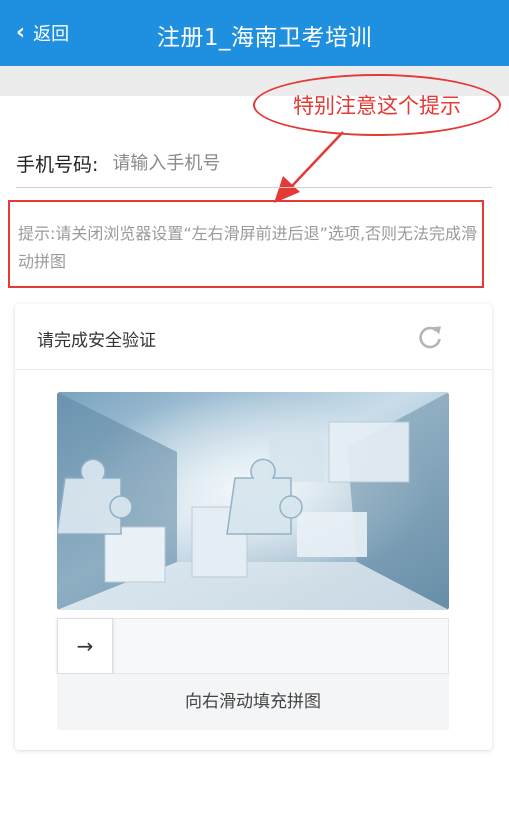  I want to click on phone-field-row: 手机号码:, so click(254, 164).